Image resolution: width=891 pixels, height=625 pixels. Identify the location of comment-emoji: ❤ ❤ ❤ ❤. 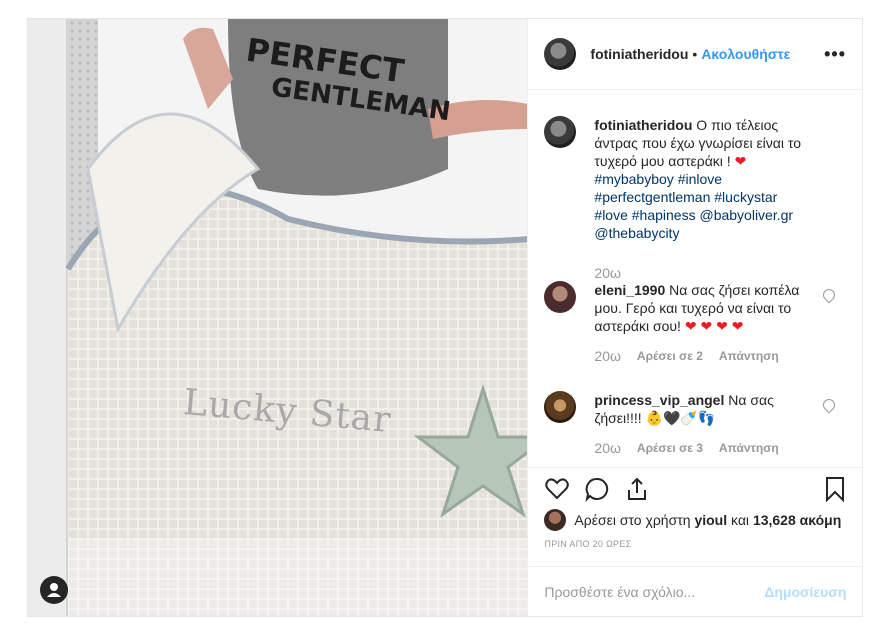
(714, 326).